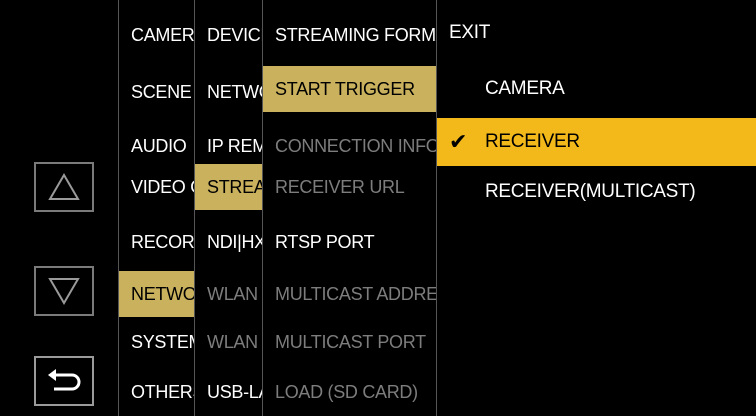  What do you see at coordinates (156, 392) in the screenshot?
I see `menu-item-others: OTHERS` at bounding box center [156, 392].